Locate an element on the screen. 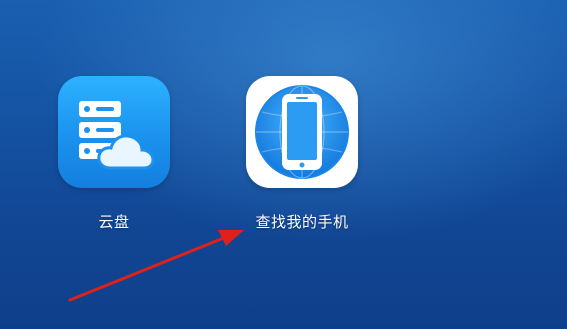 The height and width of the screenshot is (329, 567). app-label-cloud-drive: 云盘 is located at coordinates (114, 222).